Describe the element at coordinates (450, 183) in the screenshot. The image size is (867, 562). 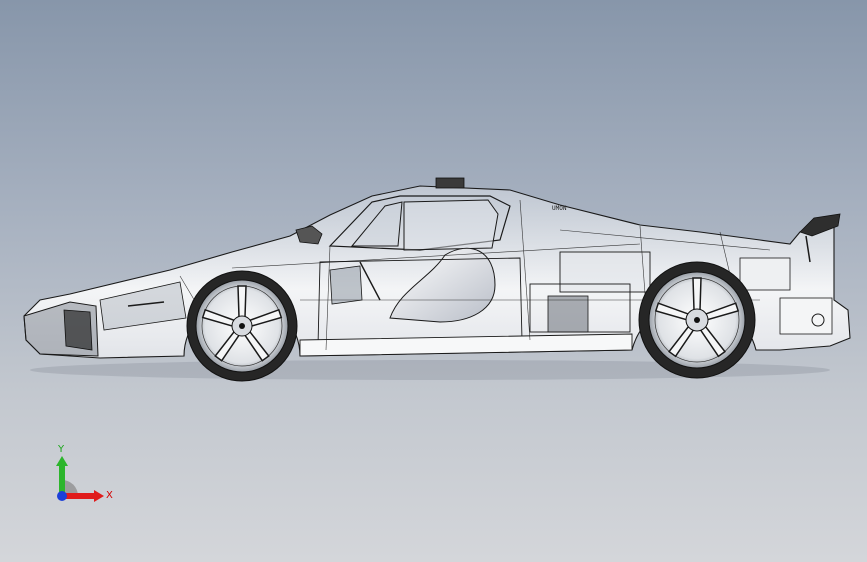
I see `roof-scoop` at that location.